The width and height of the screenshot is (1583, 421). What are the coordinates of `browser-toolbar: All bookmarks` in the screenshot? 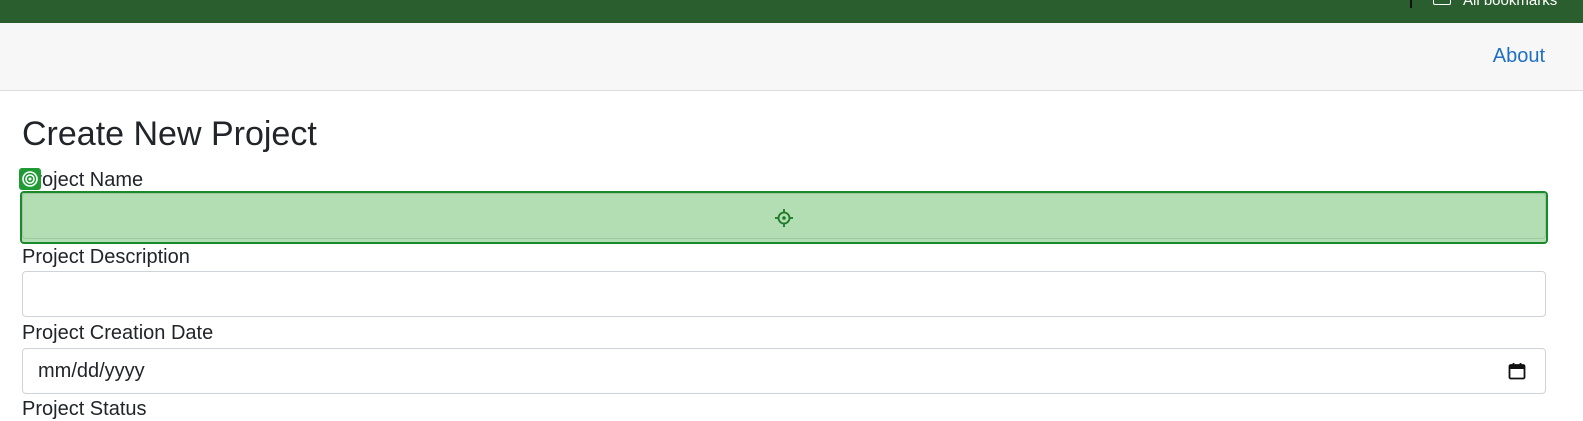 It's located at (791, 11).